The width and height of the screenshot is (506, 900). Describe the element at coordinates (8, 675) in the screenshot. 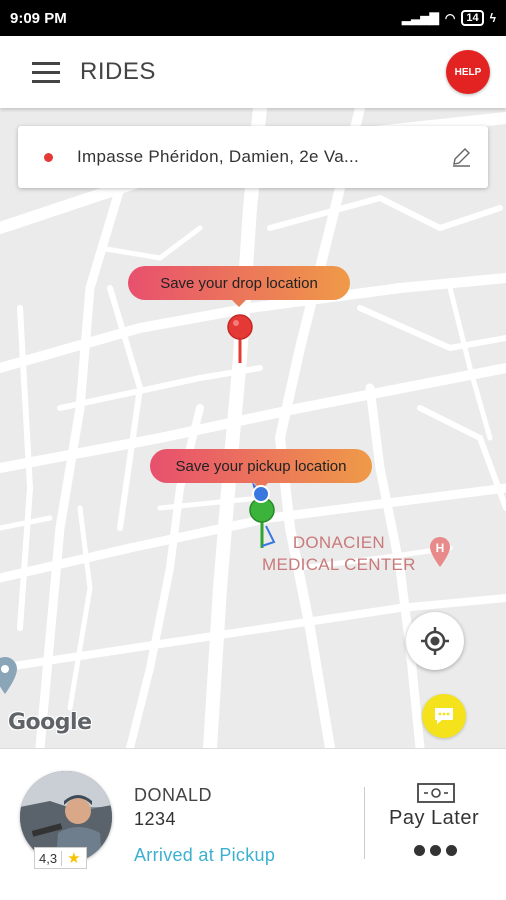

I see `map-marker-icon` at that location.